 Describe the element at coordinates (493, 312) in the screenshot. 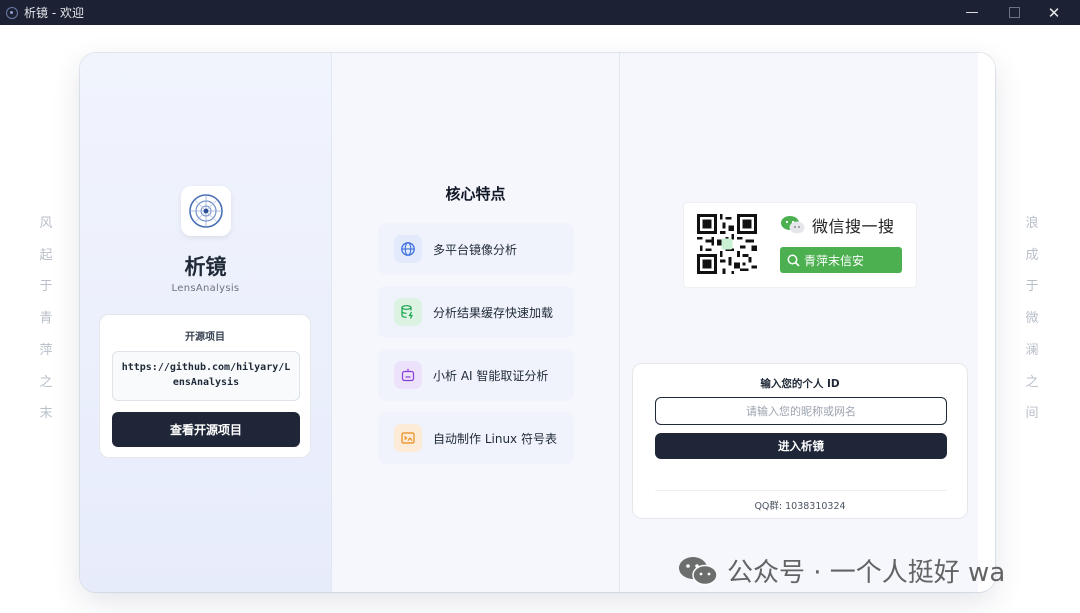

I see `feature-label: 分析结果缓存快速加载` at that location.